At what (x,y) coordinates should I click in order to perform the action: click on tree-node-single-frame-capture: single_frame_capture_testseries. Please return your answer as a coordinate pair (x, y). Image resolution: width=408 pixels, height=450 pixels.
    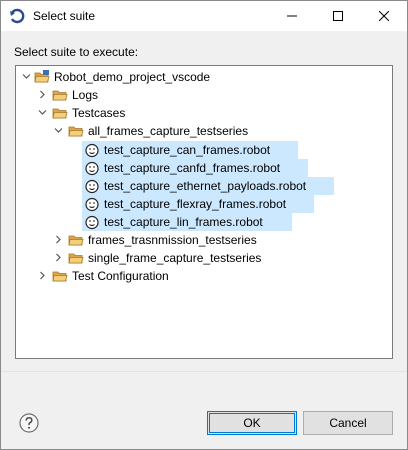
    Looking at the image, I should click on (204, 258).